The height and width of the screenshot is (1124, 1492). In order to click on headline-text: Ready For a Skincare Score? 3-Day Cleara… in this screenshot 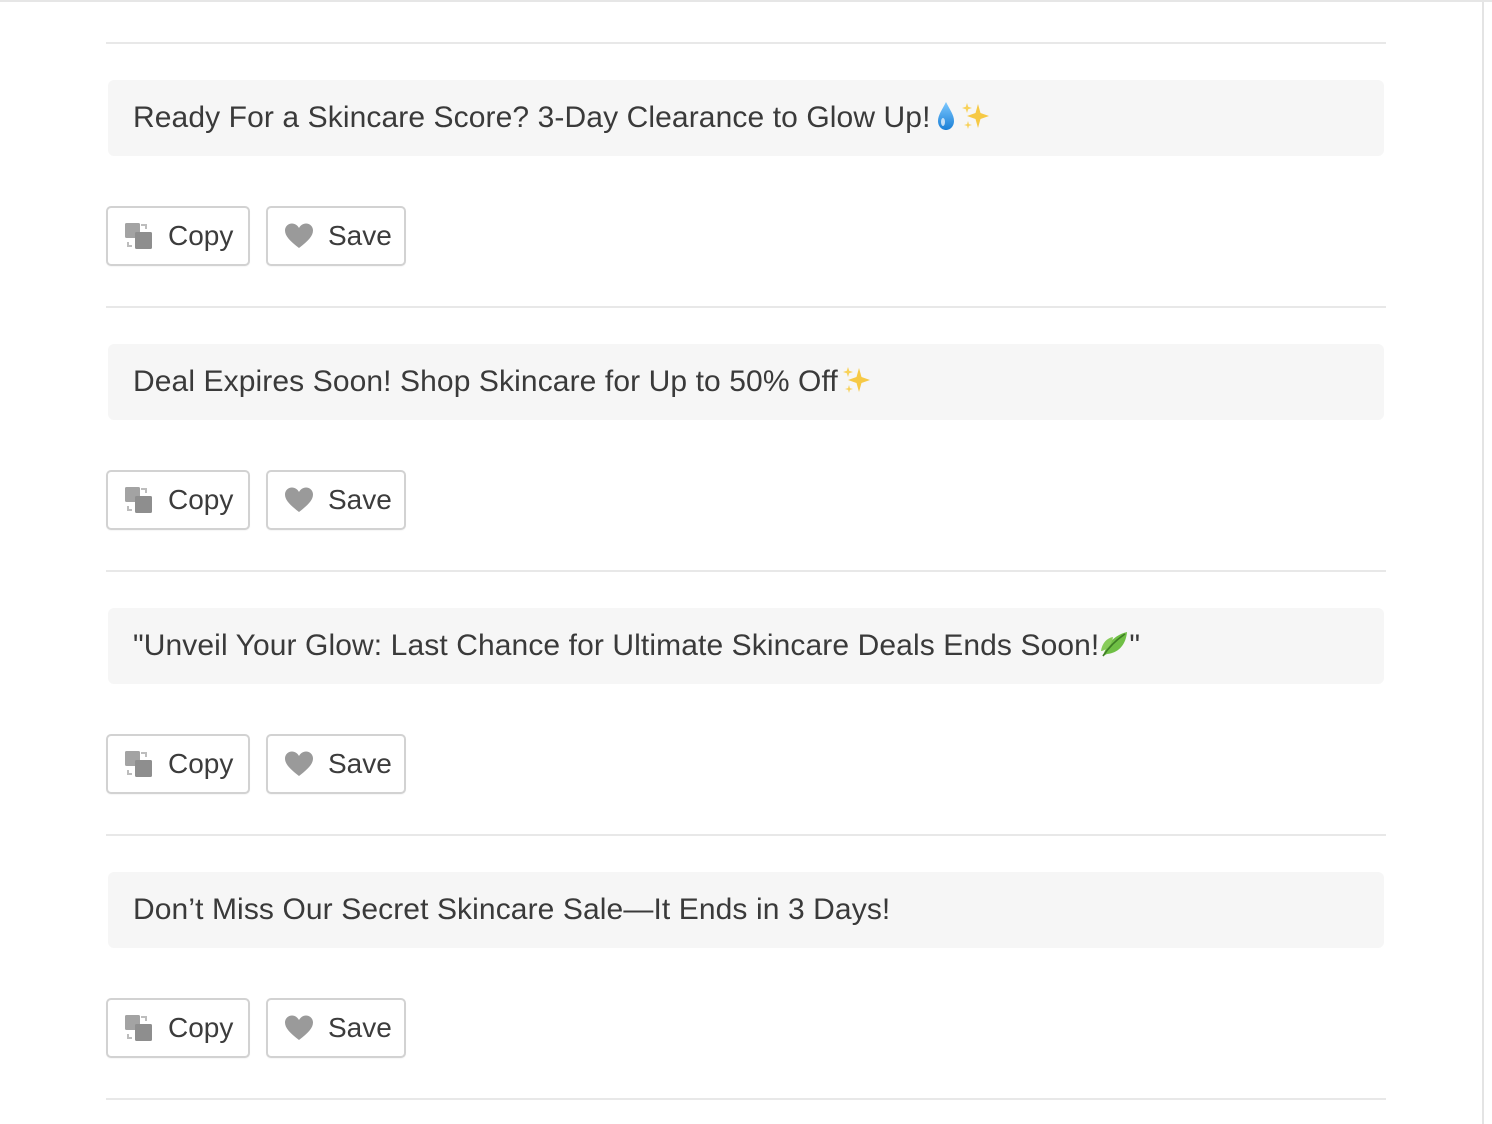, I will do `click(532, 117)`.